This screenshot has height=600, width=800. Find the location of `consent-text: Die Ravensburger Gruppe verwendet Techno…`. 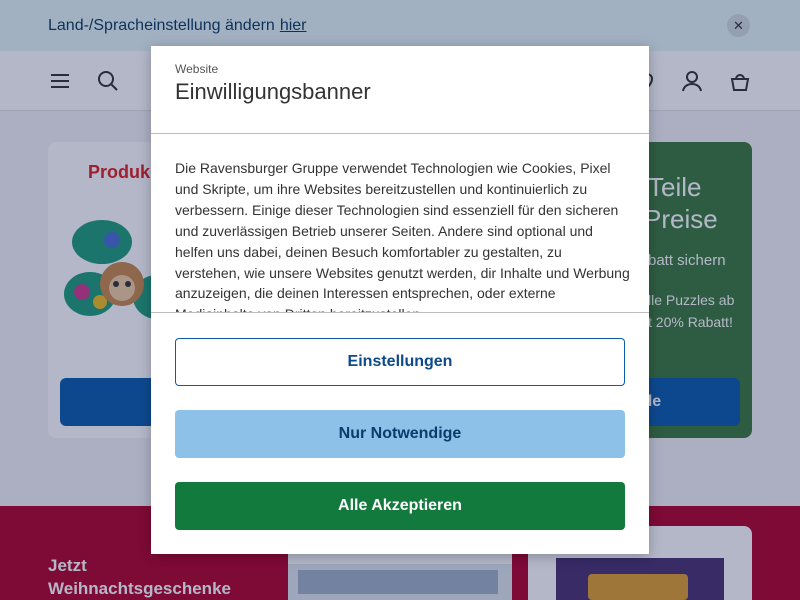

consent-text: Die Ravensburger Gruppe verwendet Techno… is located at coordinates (403, 235).